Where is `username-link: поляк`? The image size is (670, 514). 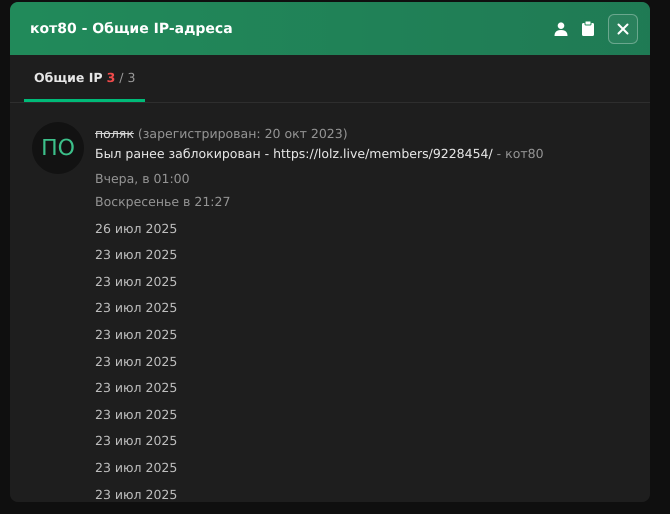
username-link: поляк is located at coordinates (114, 134).